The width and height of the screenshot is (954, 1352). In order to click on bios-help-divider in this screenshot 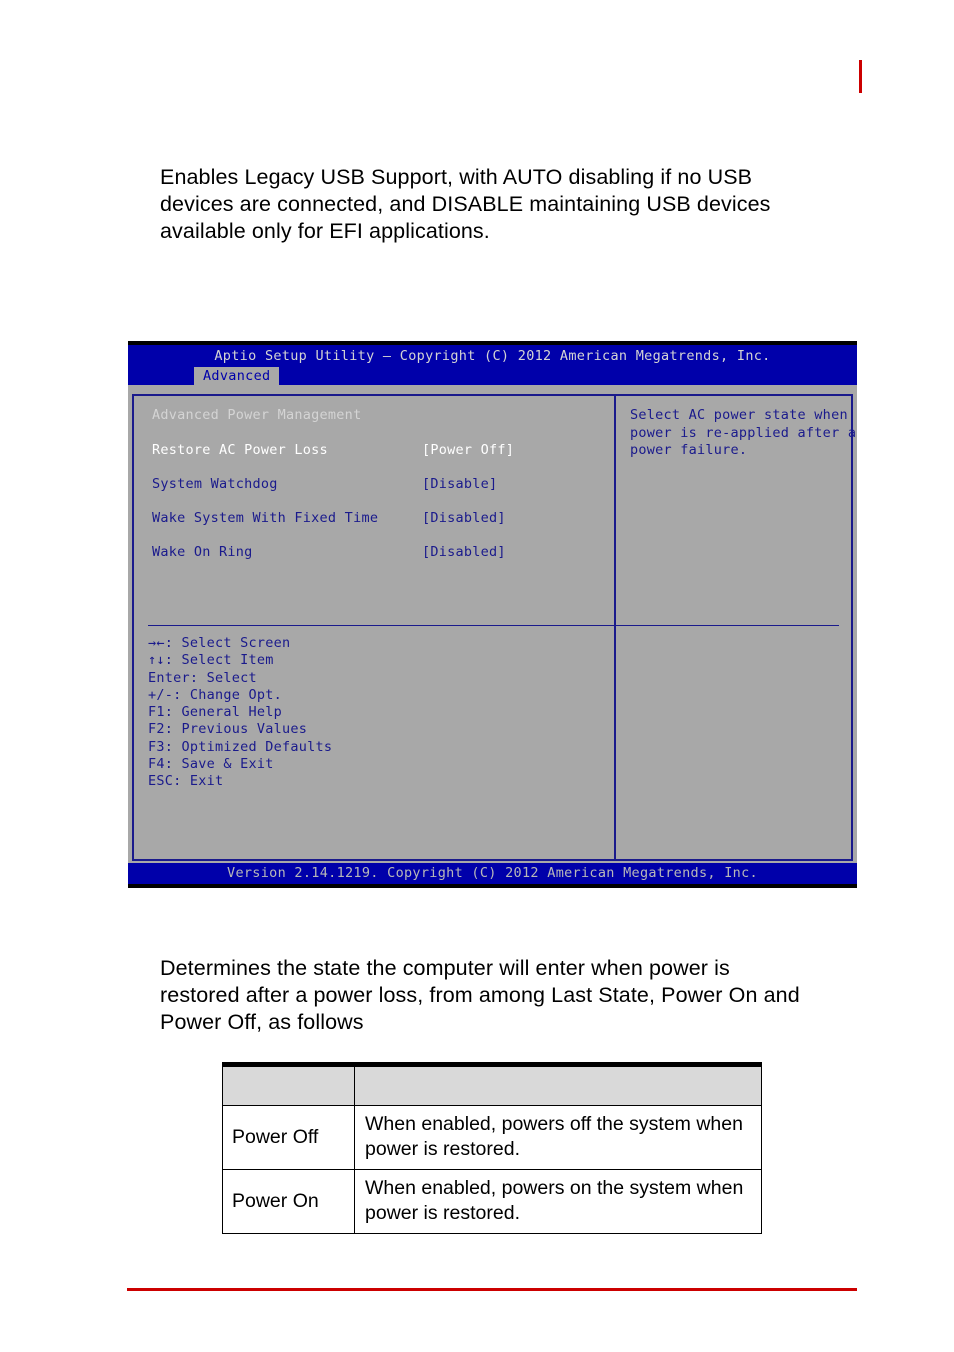, I will do `click(493, 625)`.